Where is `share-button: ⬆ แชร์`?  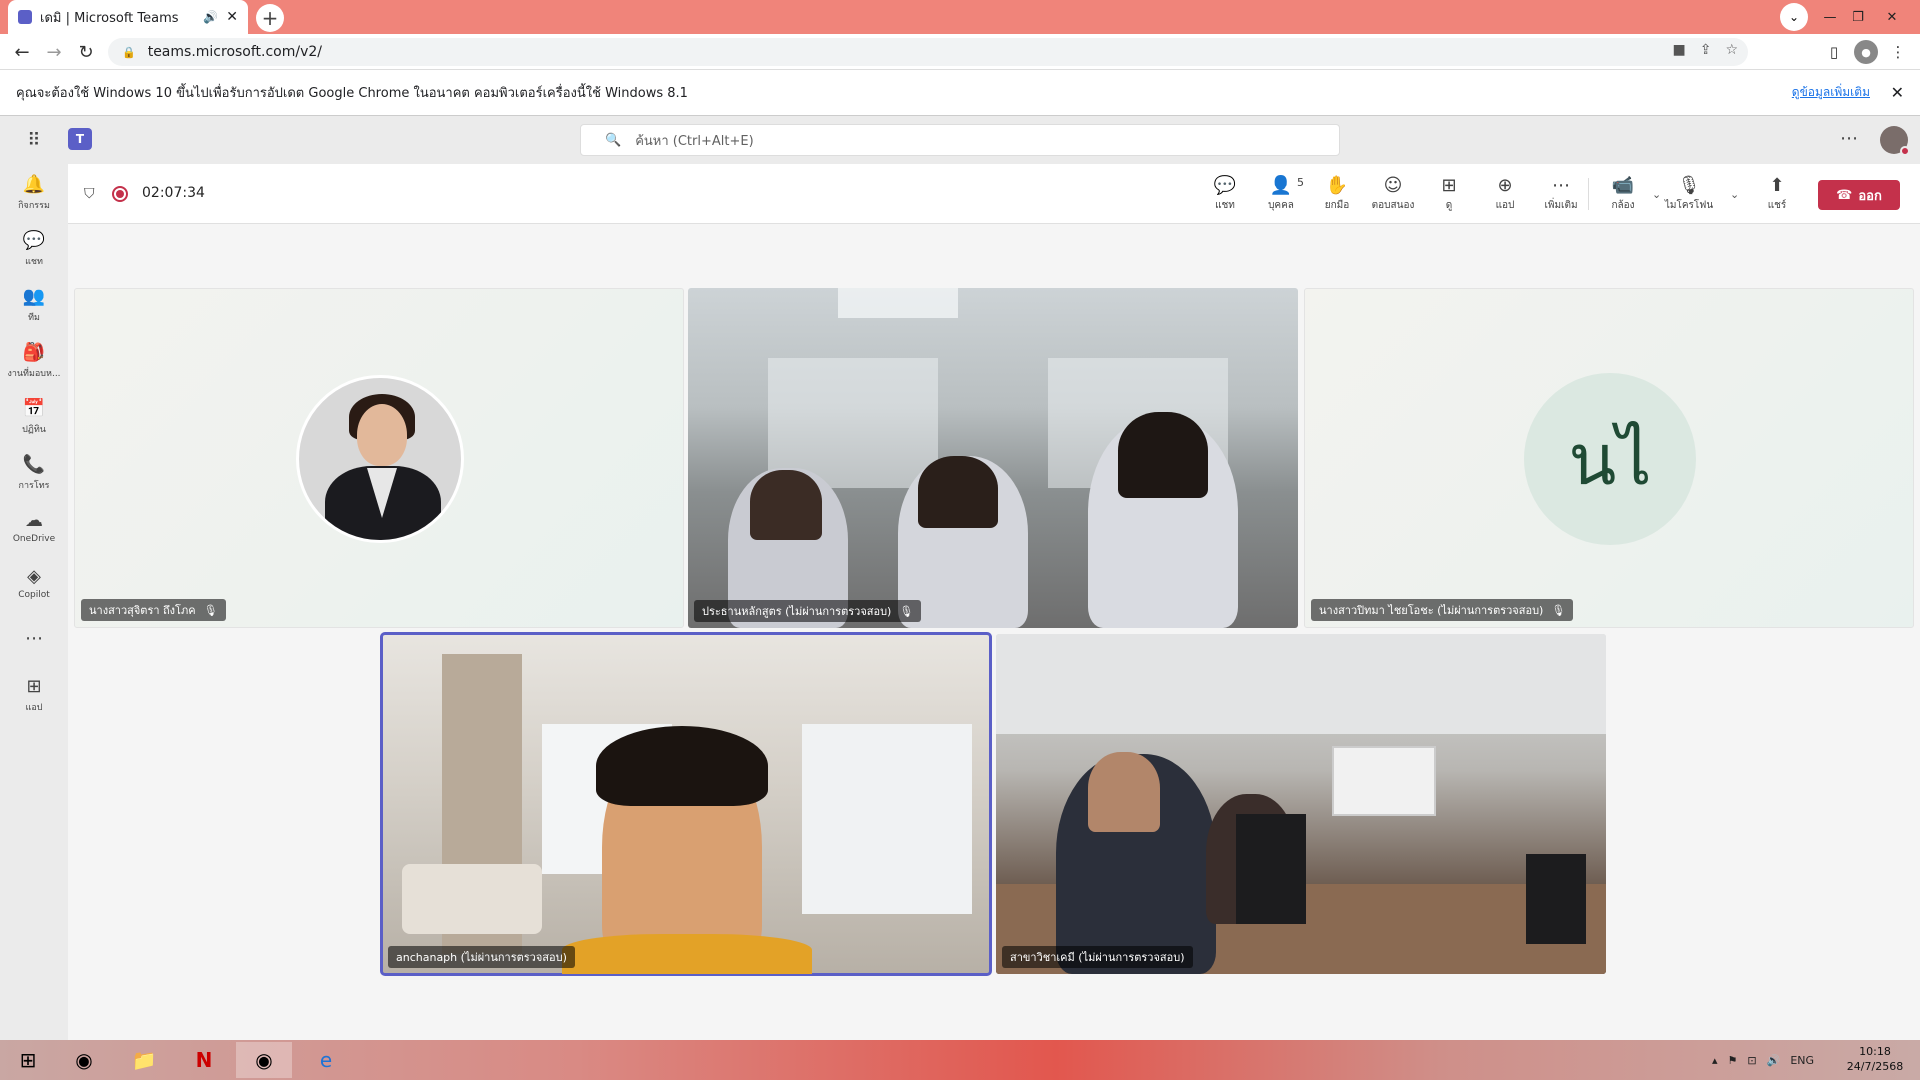
share-button: ⬆ แชร์ is located at coordinates (1777, 195).